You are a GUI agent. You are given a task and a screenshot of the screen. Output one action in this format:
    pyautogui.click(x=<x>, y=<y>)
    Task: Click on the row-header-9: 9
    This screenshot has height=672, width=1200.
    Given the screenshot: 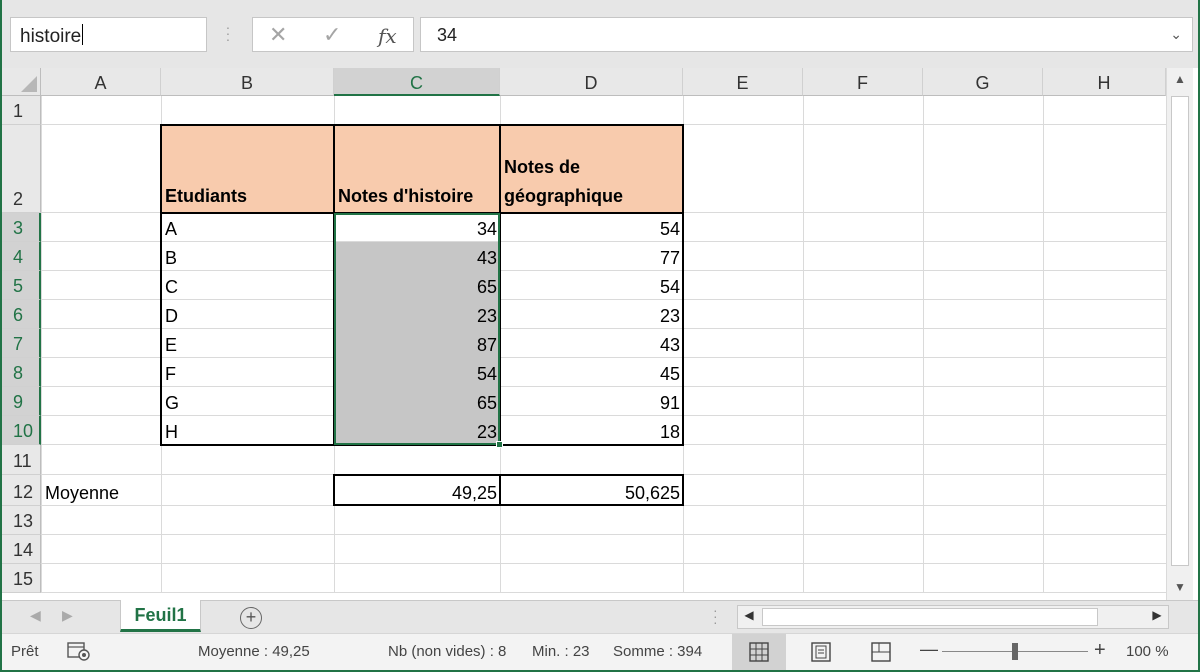 What is the action you would take?
    pyautogui.click(x=21, y=401)
    